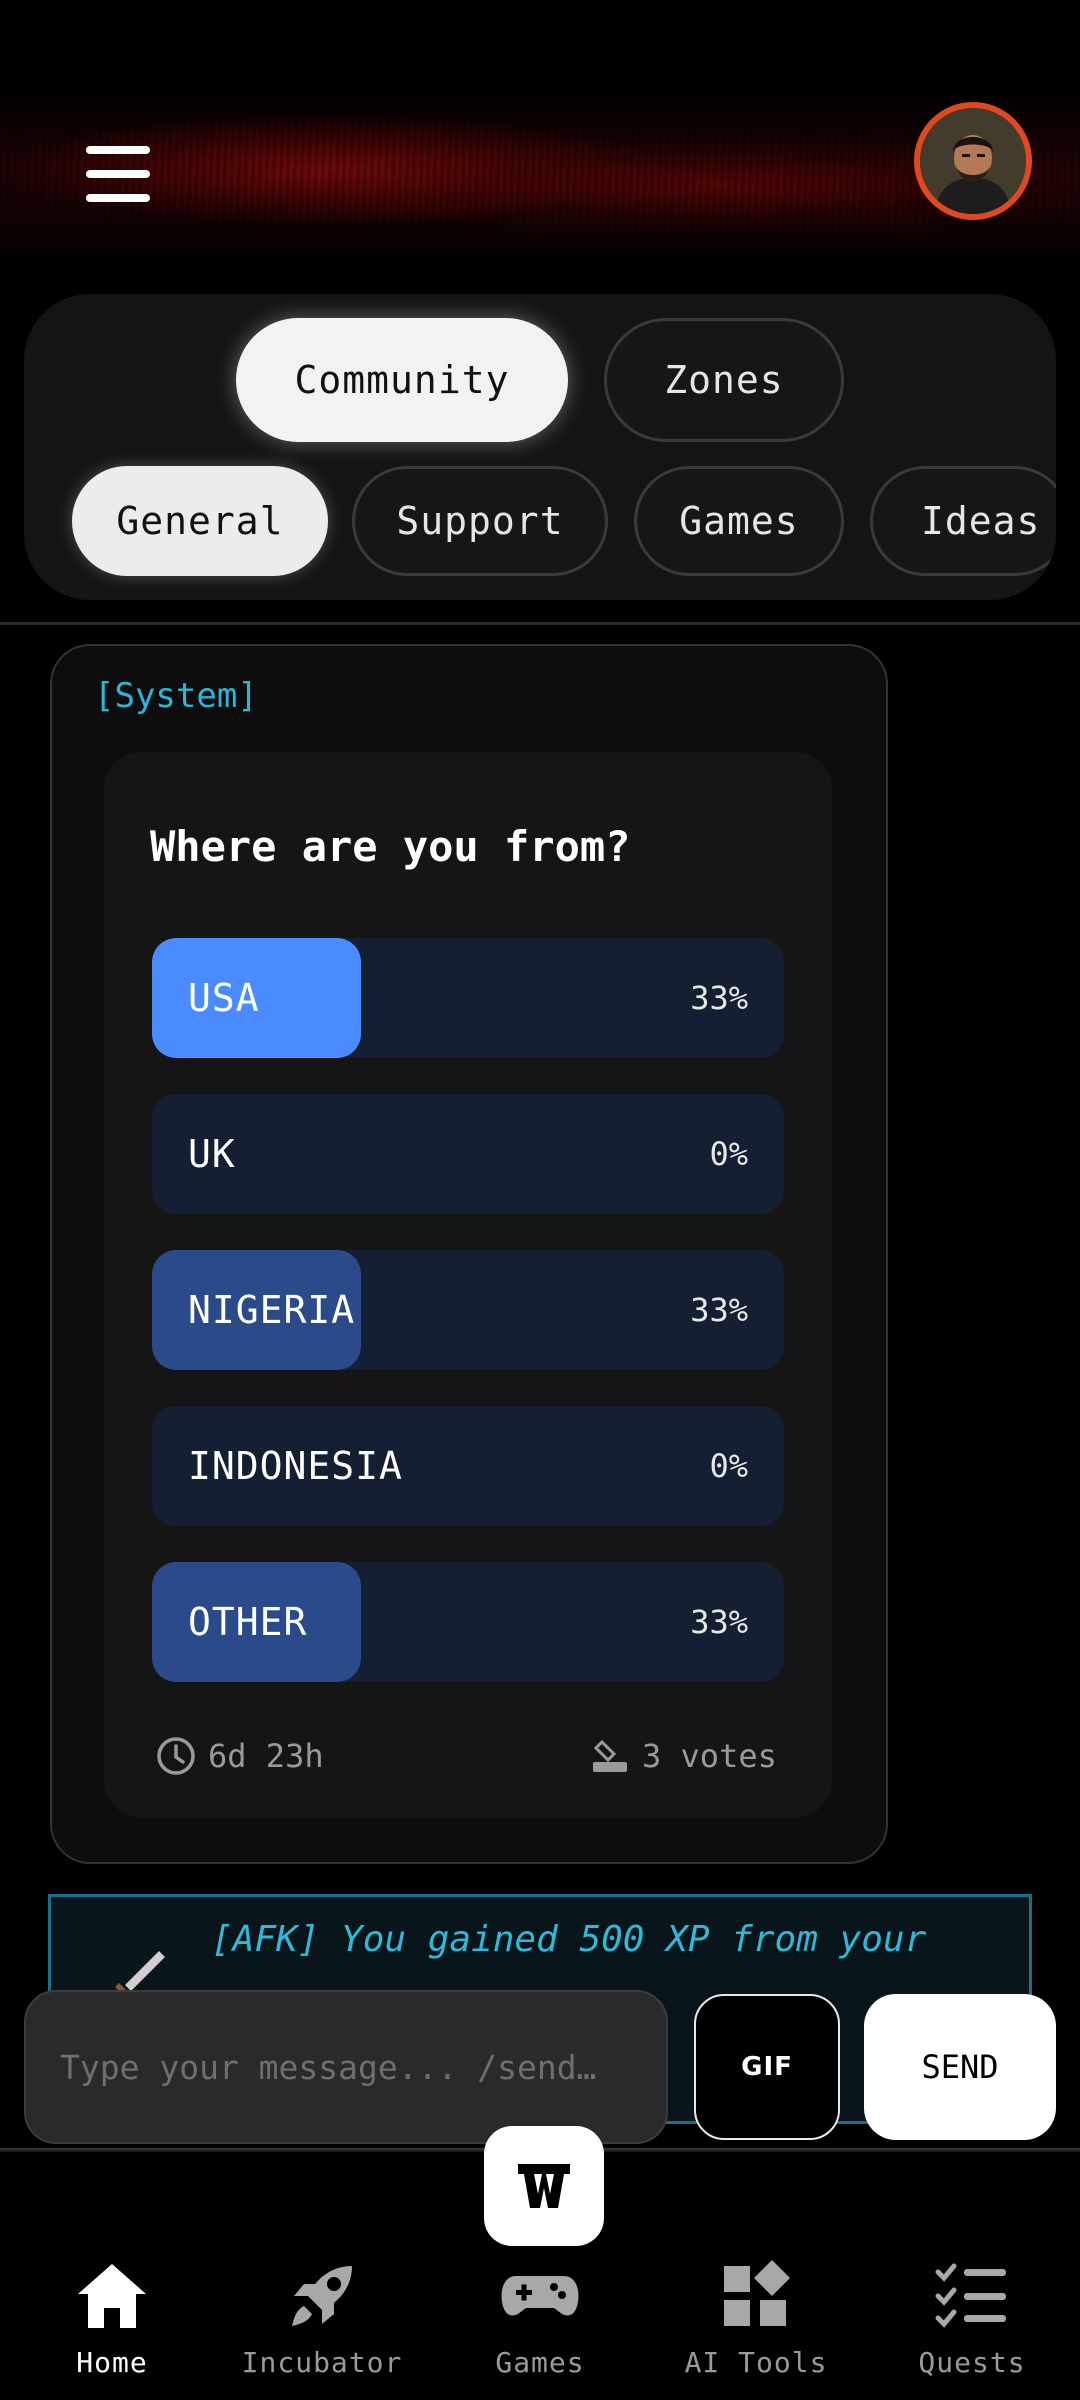 The width and height of the screenshot is (1080, 2400). I want to click on nav-label: AI Tools, so click(756, 2362).